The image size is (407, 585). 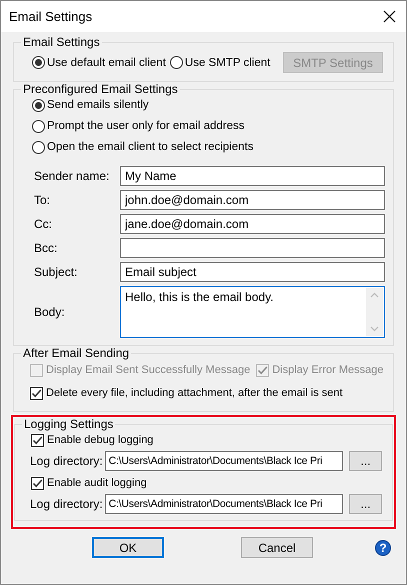 I want to click on cancel-button: Cancel, so click(x=277, y=547).